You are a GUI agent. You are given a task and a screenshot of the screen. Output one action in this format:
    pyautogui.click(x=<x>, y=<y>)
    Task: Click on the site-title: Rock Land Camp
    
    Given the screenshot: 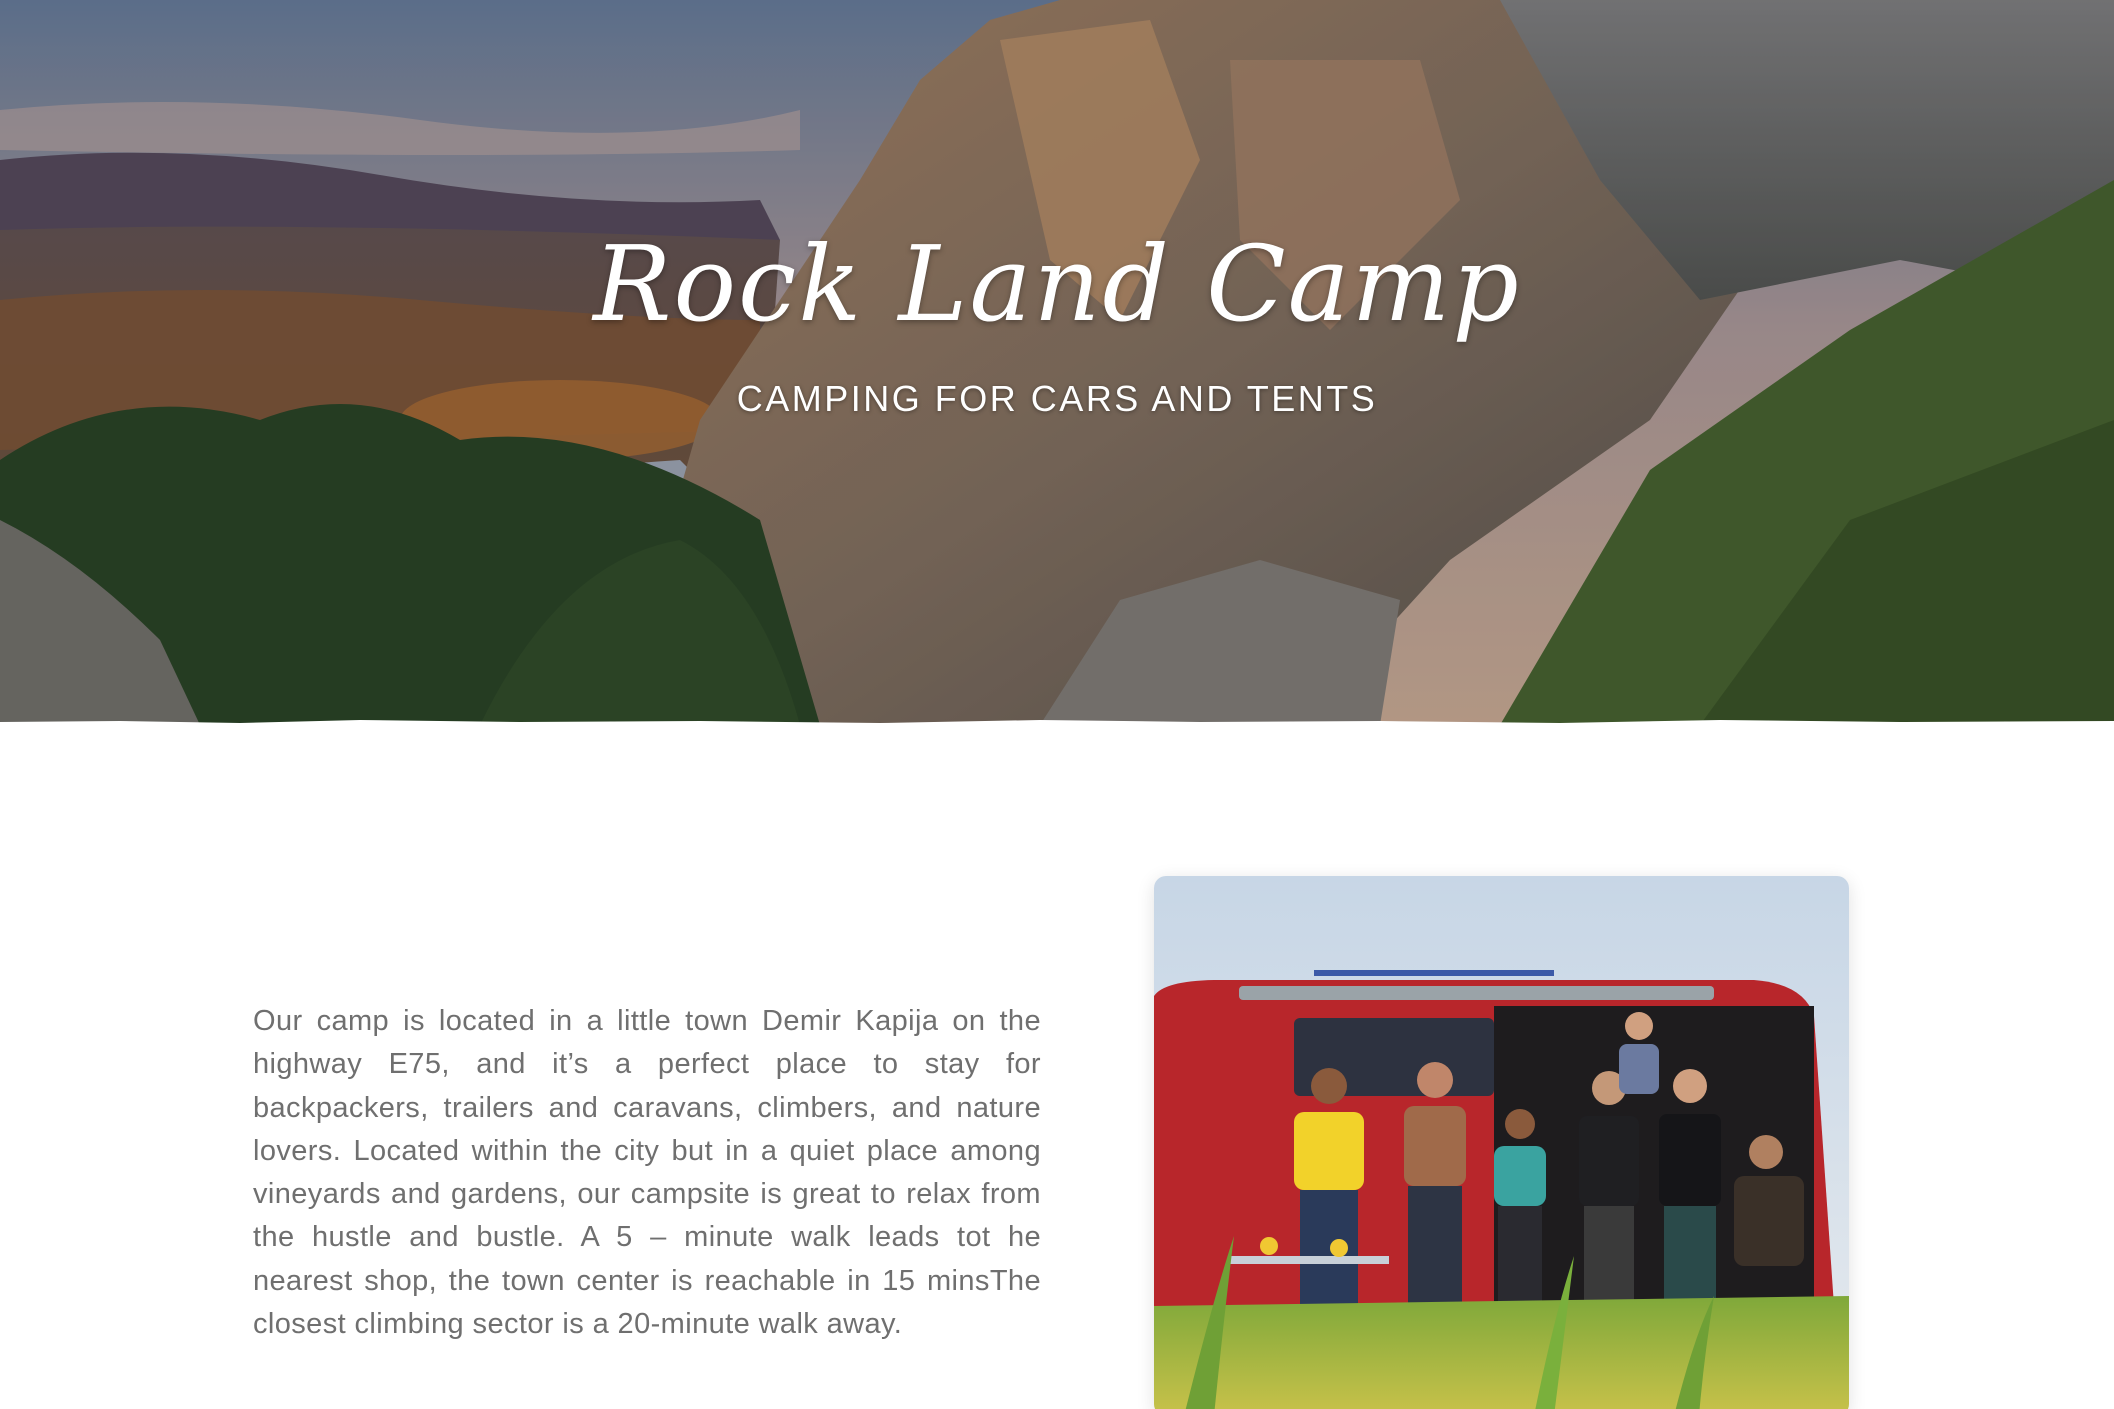 What is the action you would take?
    pyautogui.click(x=1057, y=284)
    